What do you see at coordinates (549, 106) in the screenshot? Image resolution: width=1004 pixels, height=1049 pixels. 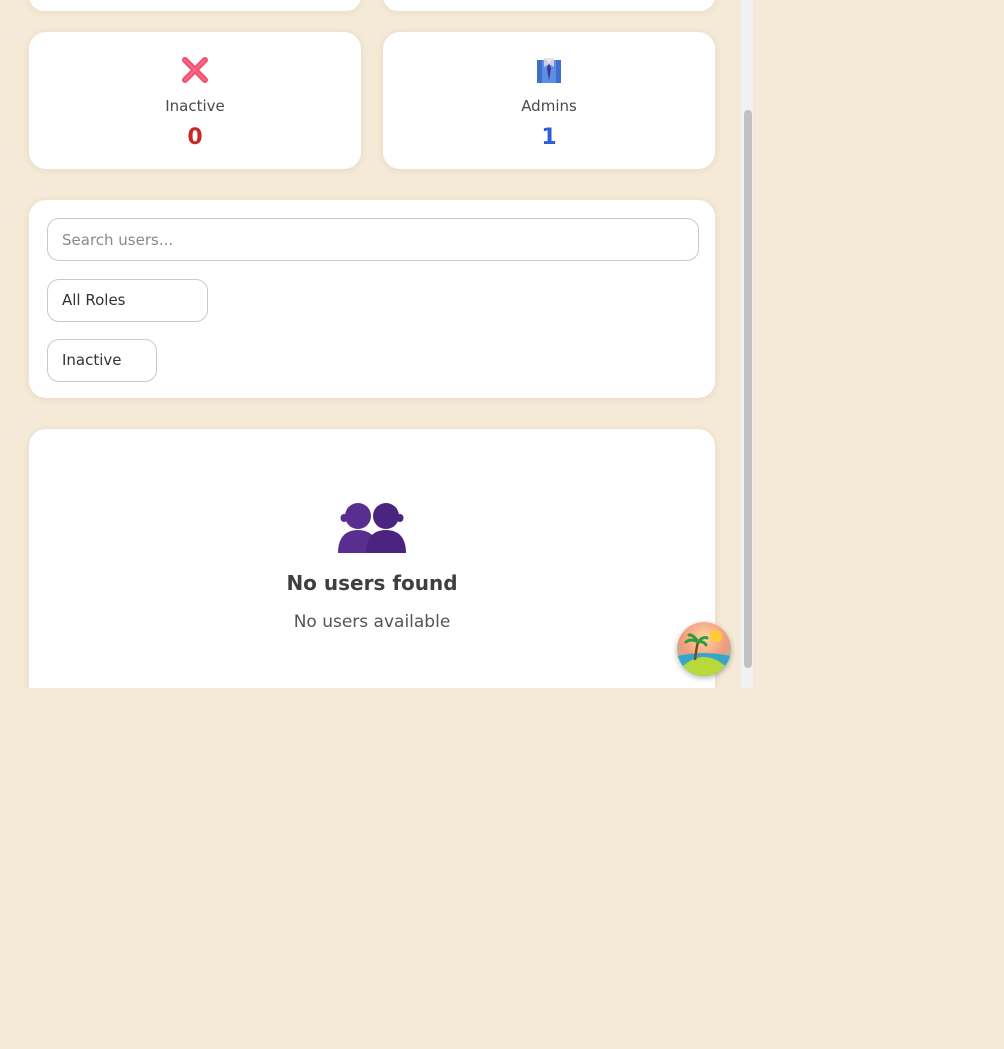 I see `stat-label: Admins` at bounding box center [549, 106].